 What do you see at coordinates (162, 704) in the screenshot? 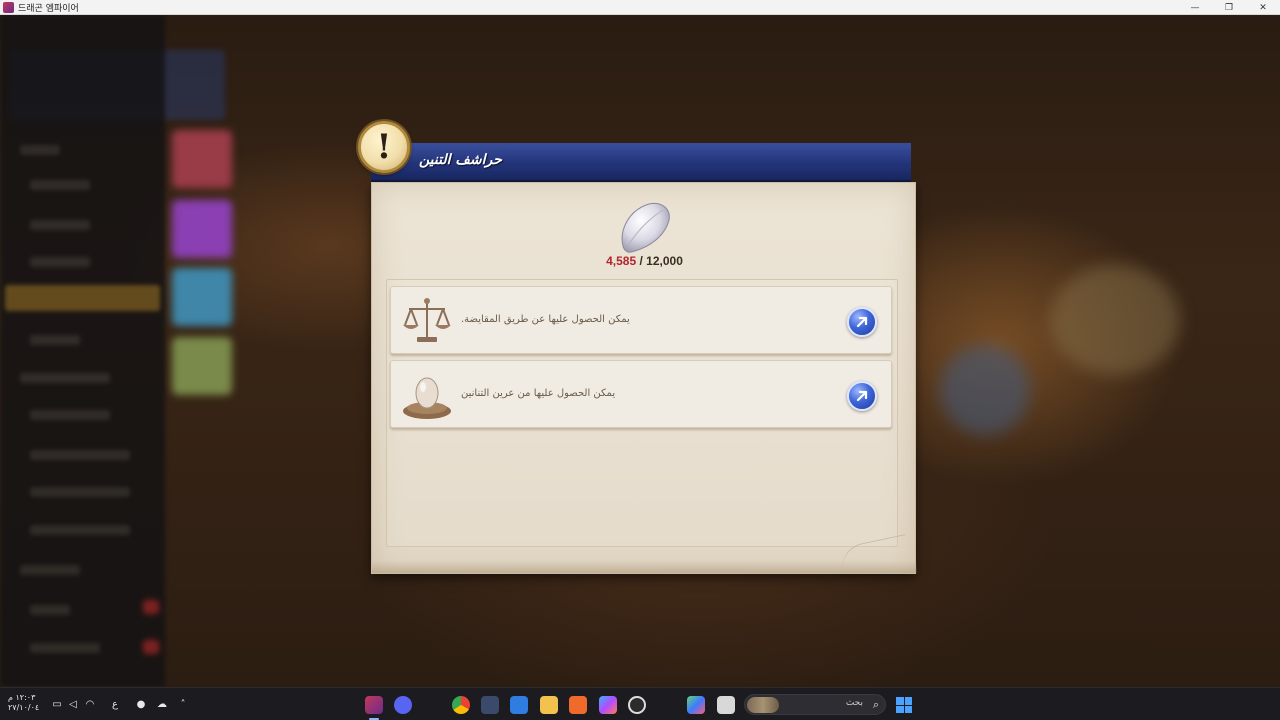
I see `cloud-icon: ☁` at bounding box center [162, 704].